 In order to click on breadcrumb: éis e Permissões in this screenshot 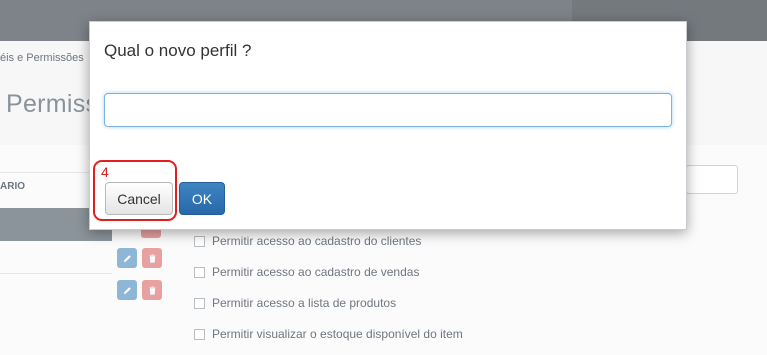, I will do `click(42, 58)`.